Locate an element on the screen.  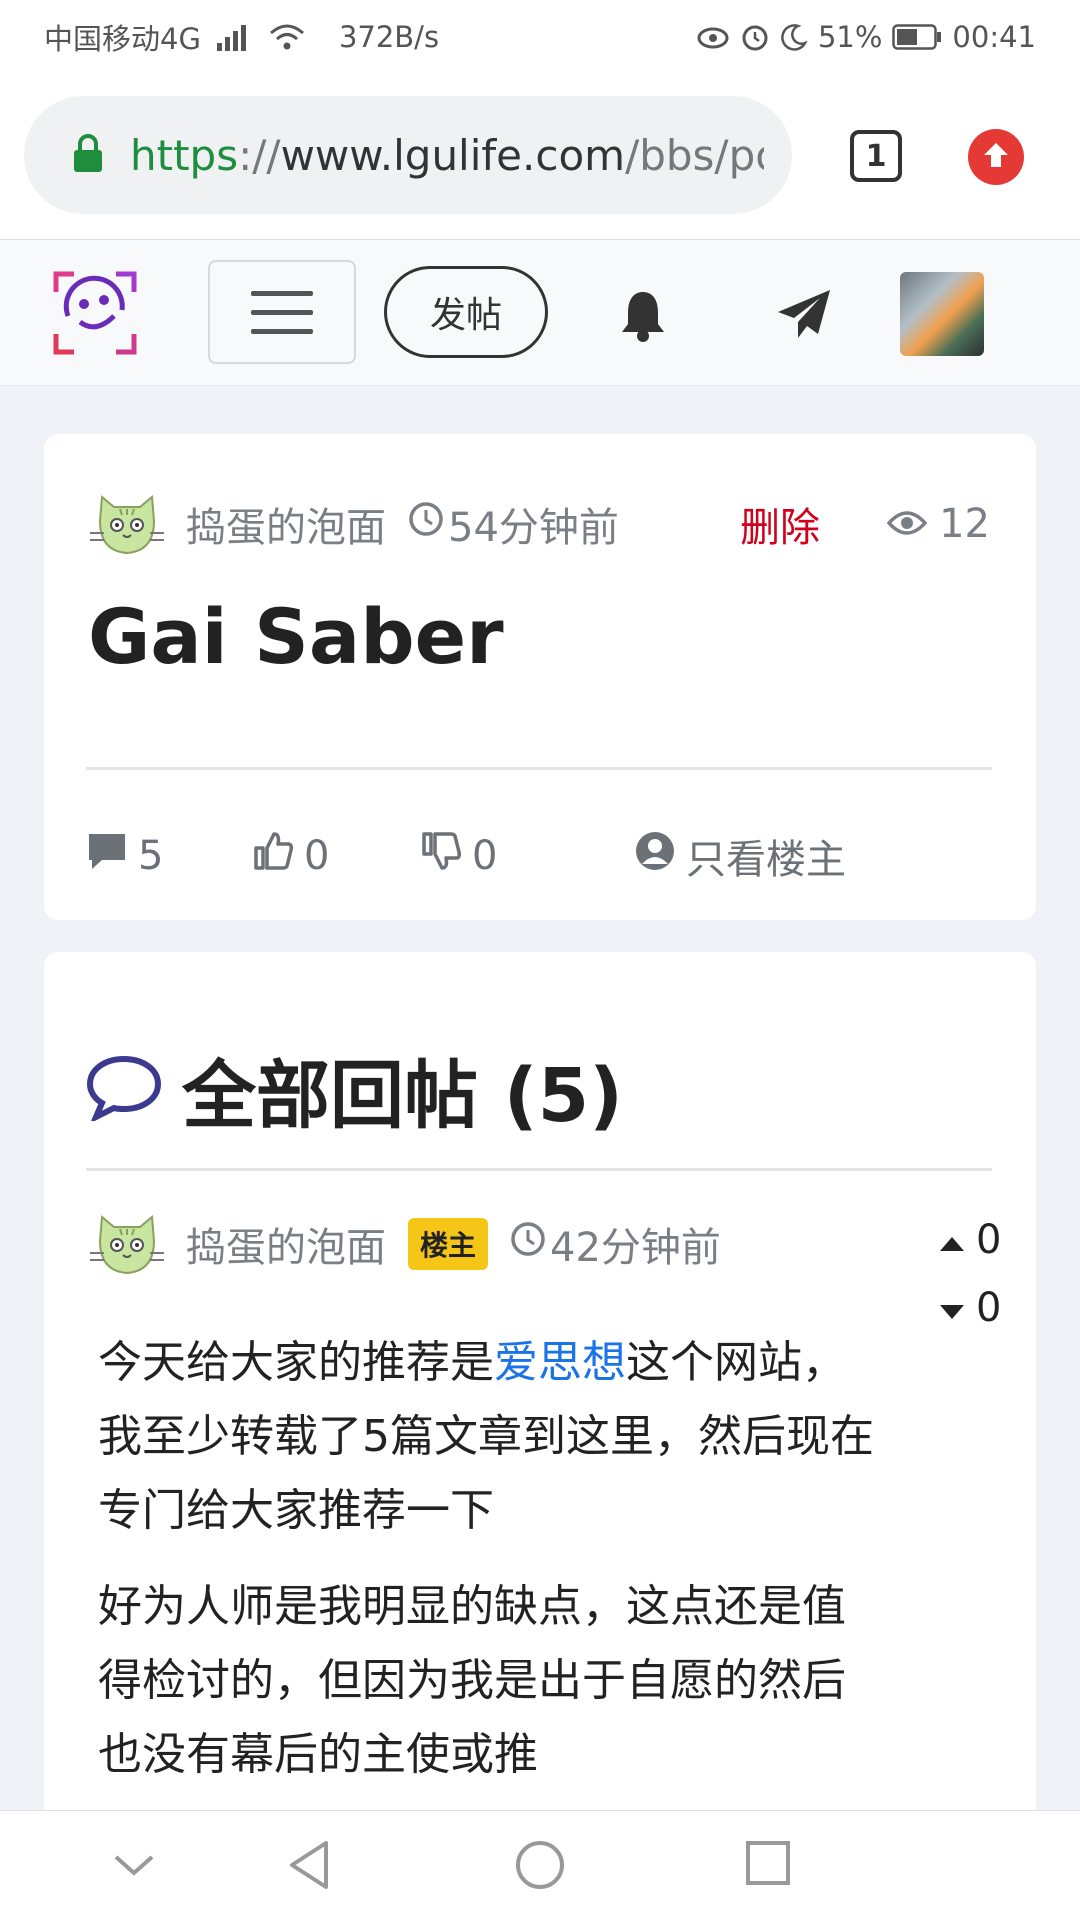
reply-time: 42分钟前 is located at coordinates (615, 1244).